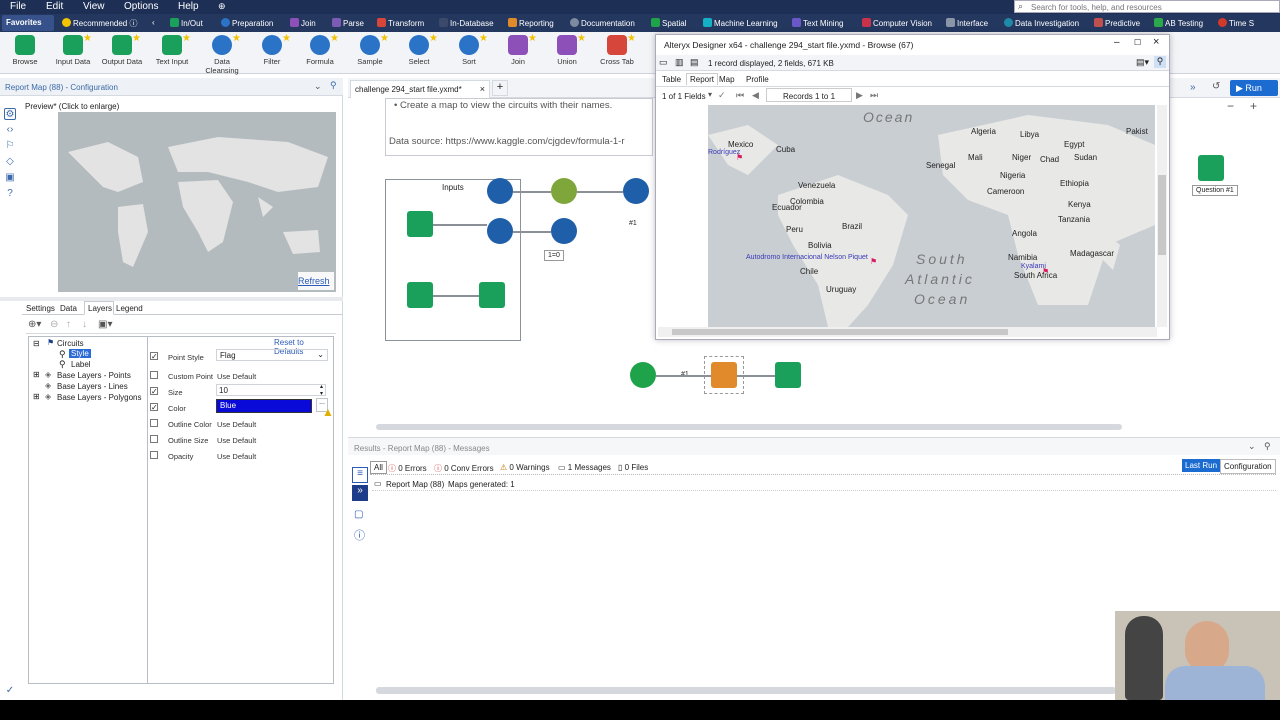  I want to click on next-icon: ▶, so click(859, 95).